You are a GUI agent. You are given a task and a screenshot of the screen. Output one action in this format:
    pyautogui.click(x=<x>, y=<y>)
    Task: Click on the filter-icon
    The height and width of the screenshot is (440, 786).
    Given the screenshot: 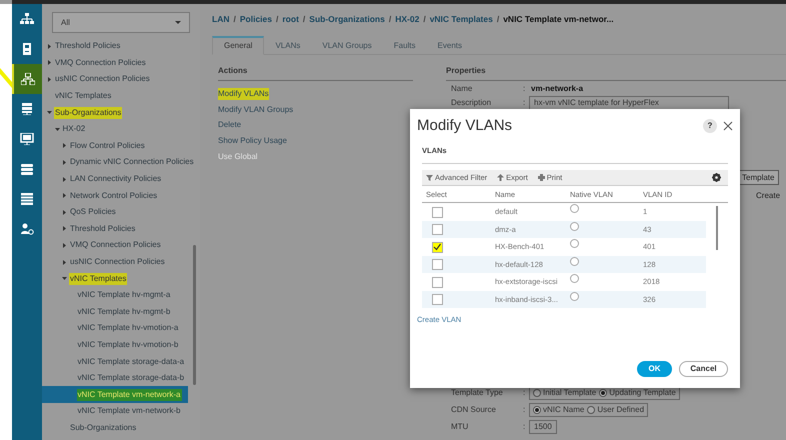 What is the action you would take?
    pyautogui.click(x=429, y=178)
    